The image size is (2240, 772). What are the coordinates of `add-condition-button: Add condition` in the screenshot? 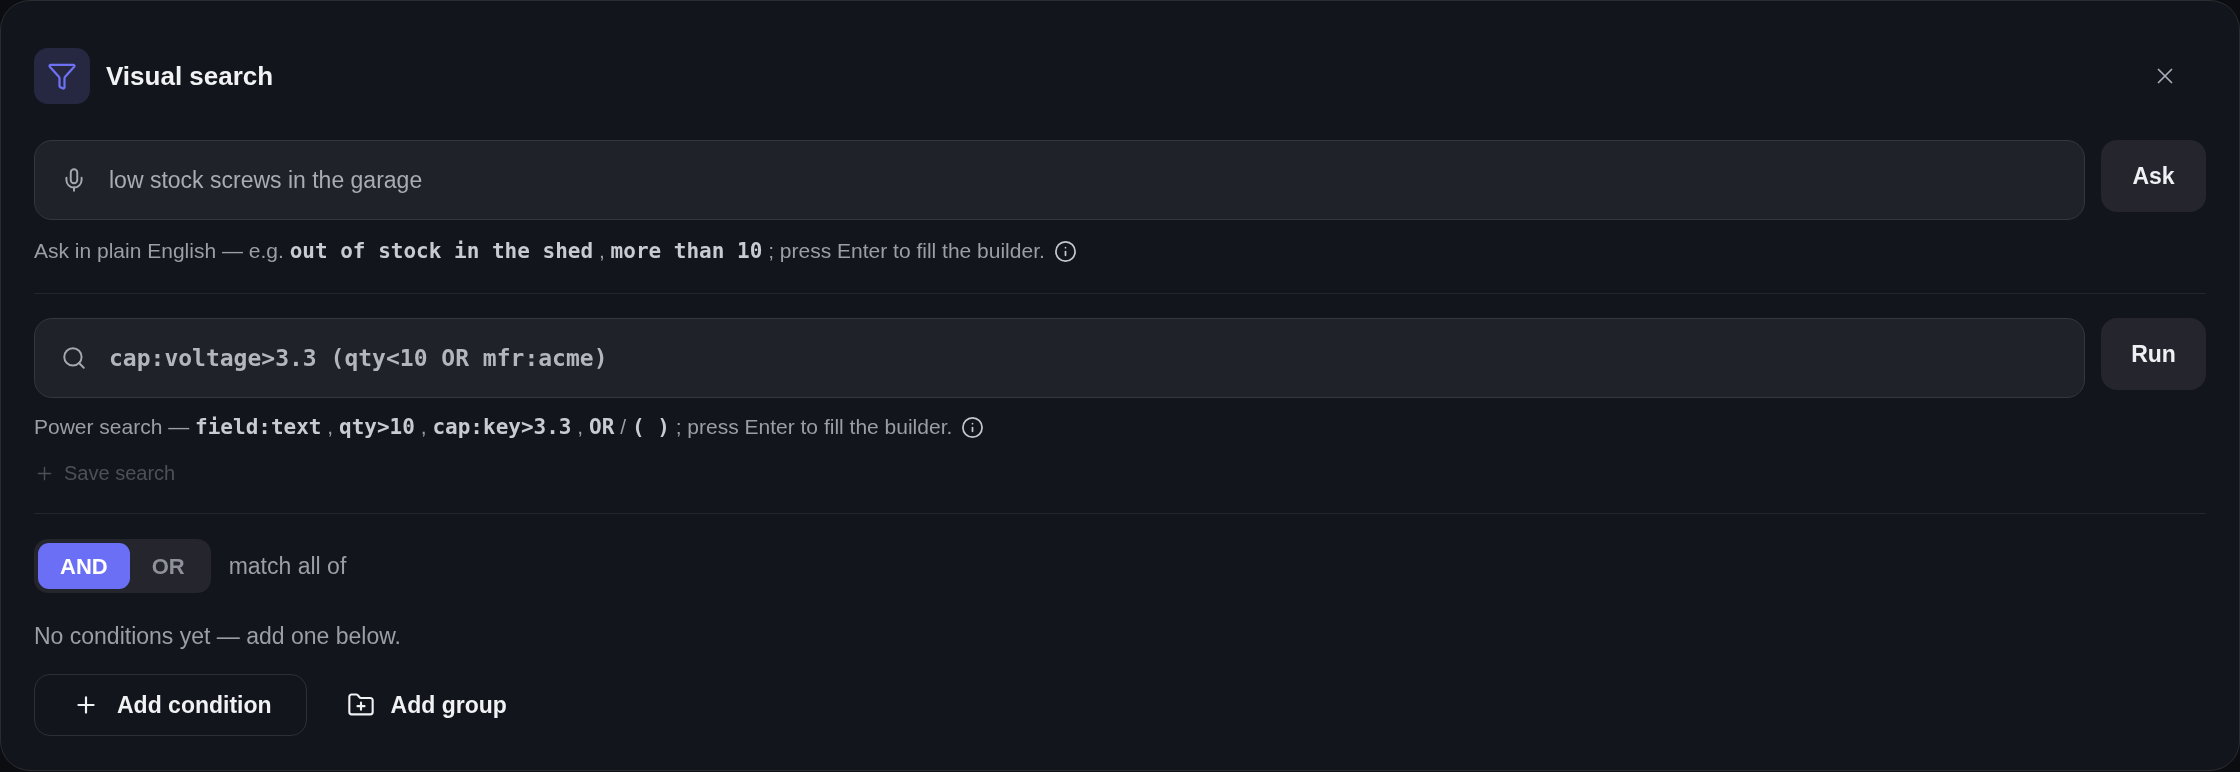 It's located at (170, 705).